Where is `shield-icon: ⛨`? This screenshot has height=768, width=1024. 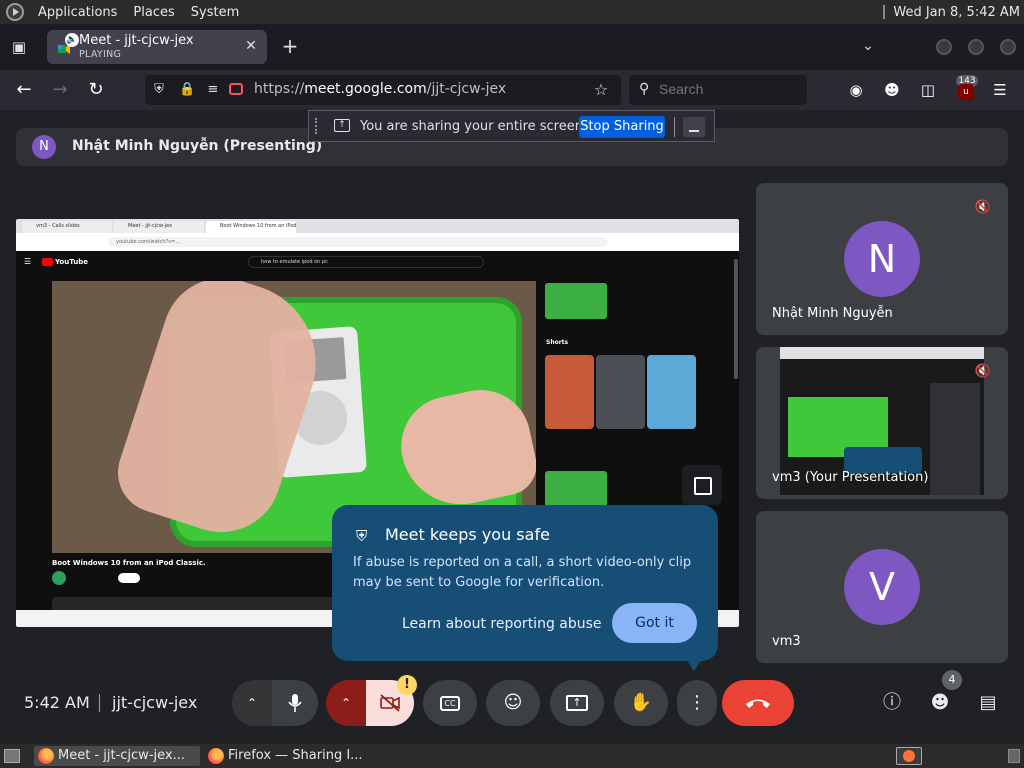 shield-icon: ⛨ is located at coordinates (362, 536).